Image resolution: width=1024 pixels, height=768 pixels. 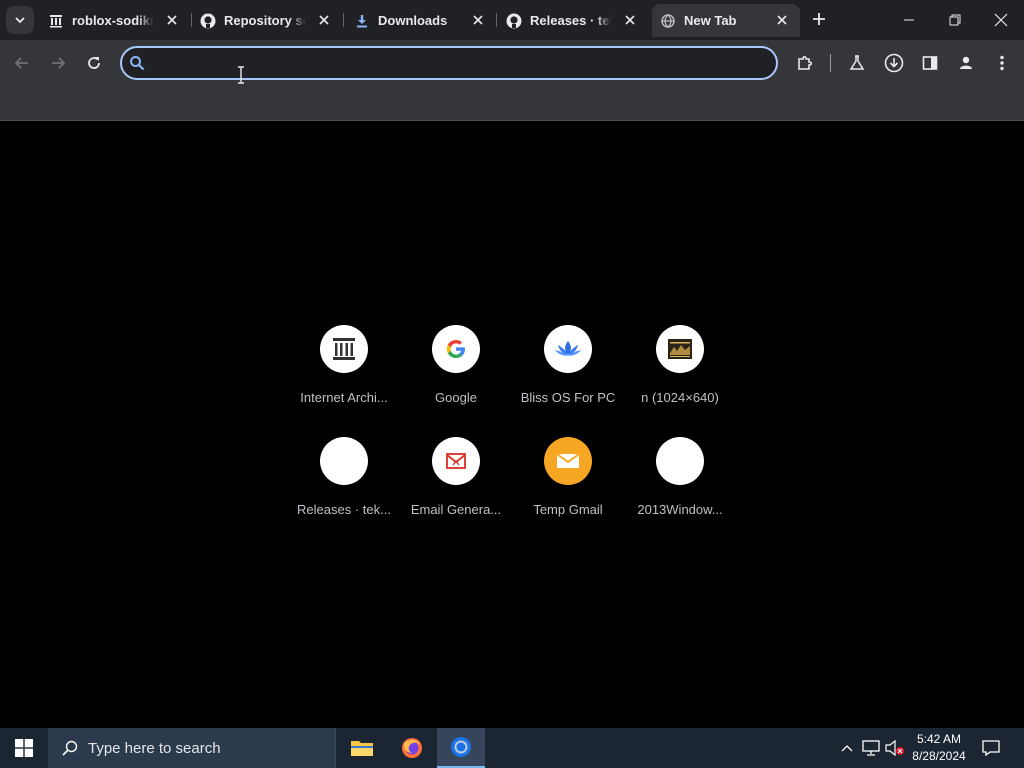 I want to click on downloads-button, so click(x=894, y=63).